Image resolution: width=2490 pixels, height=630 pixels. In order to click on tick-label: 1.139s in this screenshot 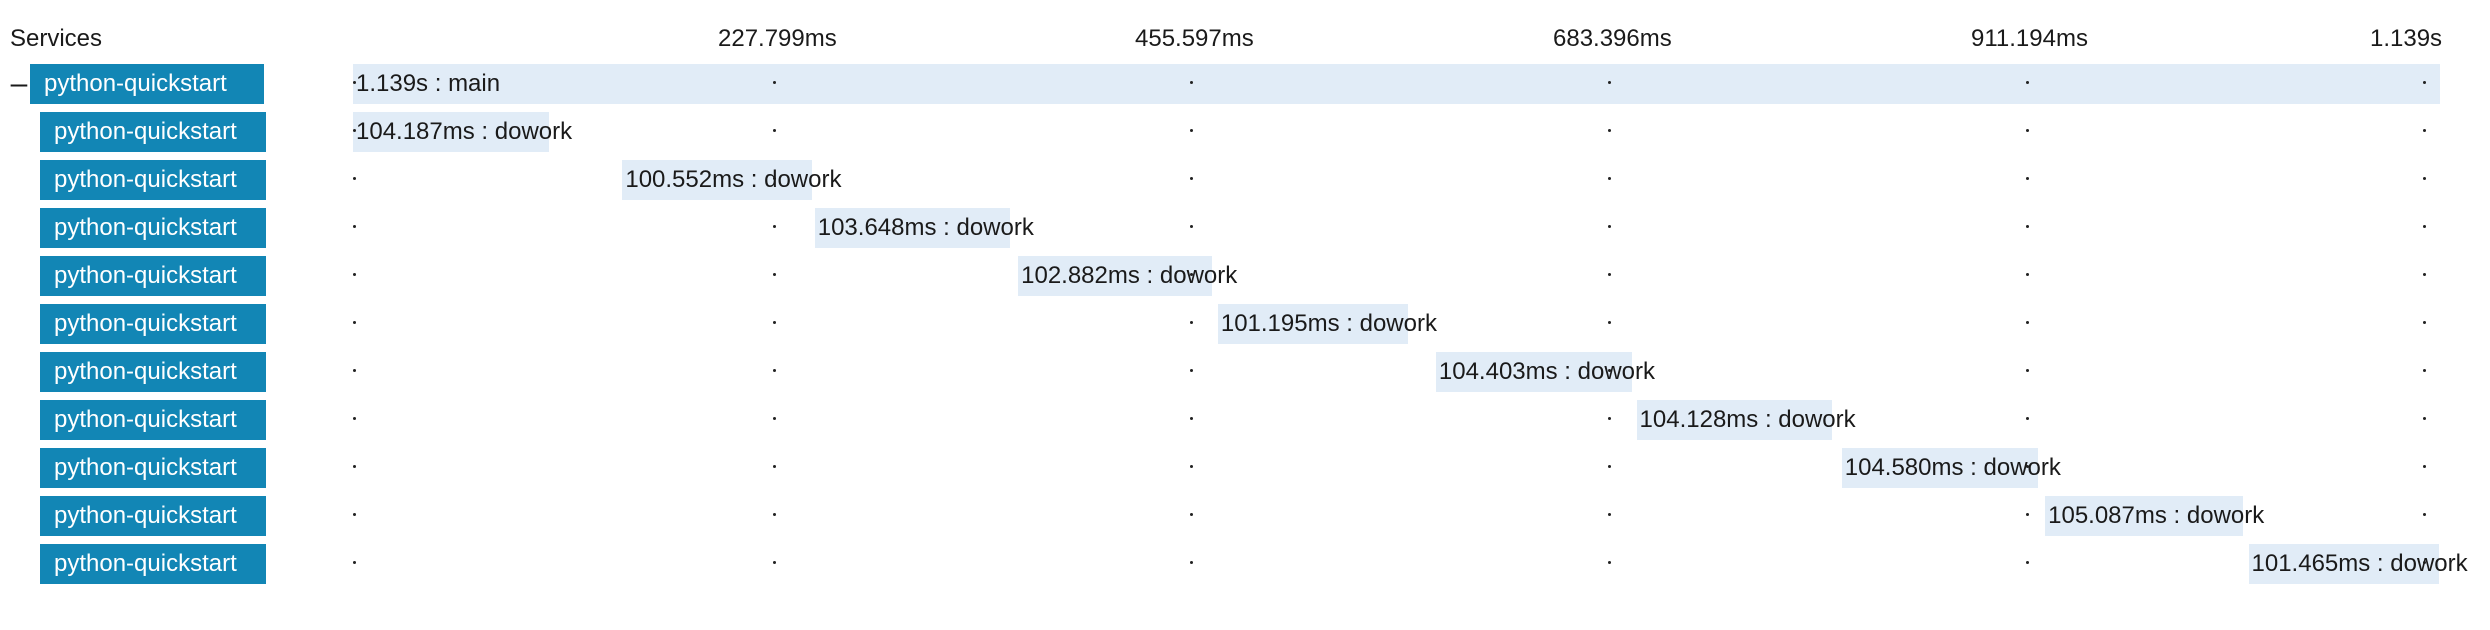, I will do `click(2406, 38)`.